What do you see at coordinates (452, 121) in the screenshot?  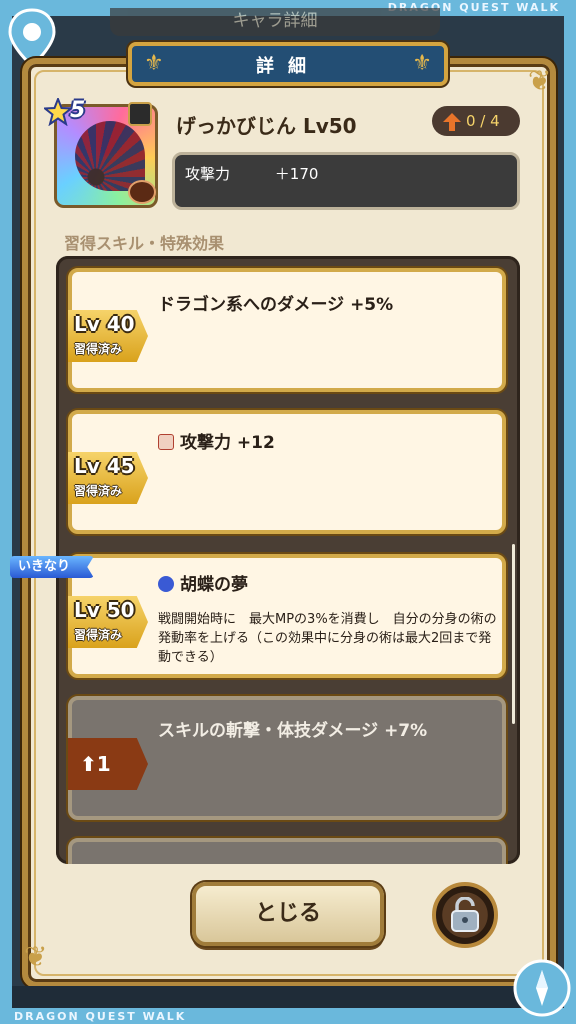 I see `up-arrow-icon` at bounding box center [452, 121].